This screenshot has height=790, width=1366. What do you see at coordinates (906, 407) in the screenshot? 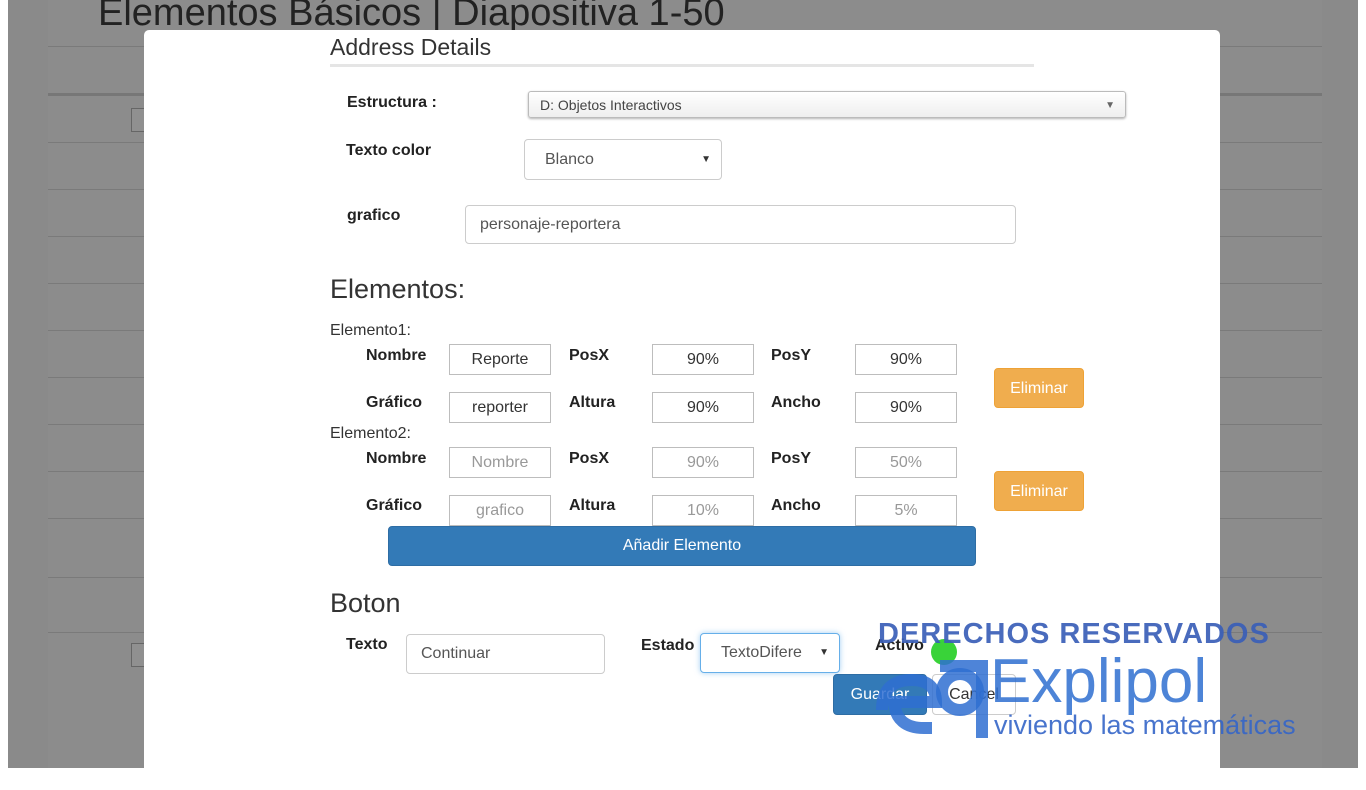
I see `elemento1-ancho-input: 90%` at bounding box center [906, 407].